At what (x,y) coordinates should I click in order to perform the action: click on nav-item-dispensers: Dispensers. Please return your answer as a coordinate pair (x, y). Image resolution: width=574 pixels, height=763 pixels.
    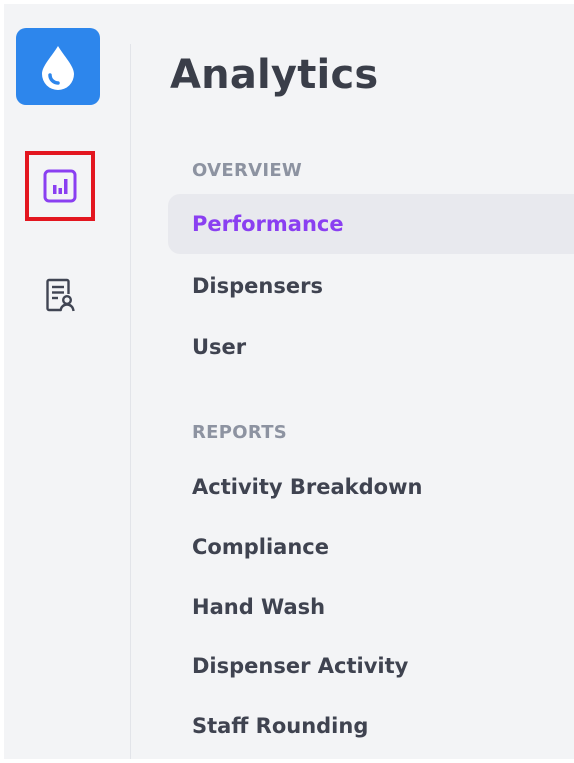
    Looking at the image, I should click on (371, 286).